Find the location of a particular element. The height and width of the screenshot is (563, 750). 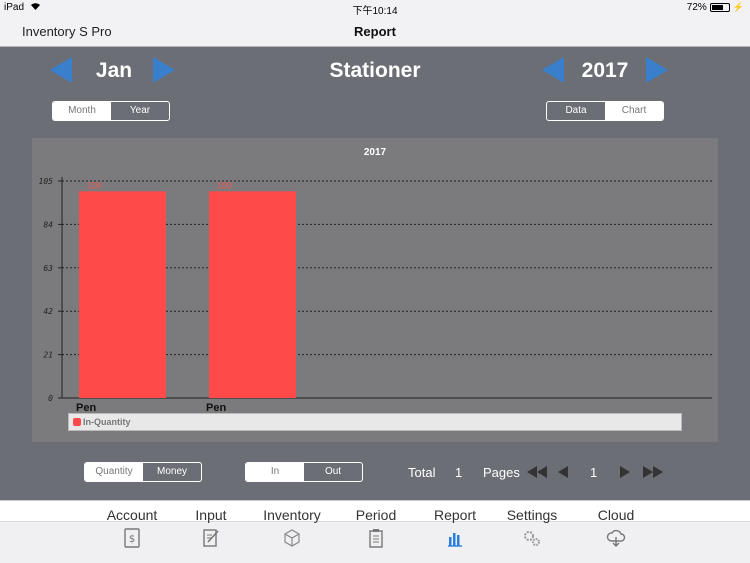

first-page-button is located at coordinates (537, 472).